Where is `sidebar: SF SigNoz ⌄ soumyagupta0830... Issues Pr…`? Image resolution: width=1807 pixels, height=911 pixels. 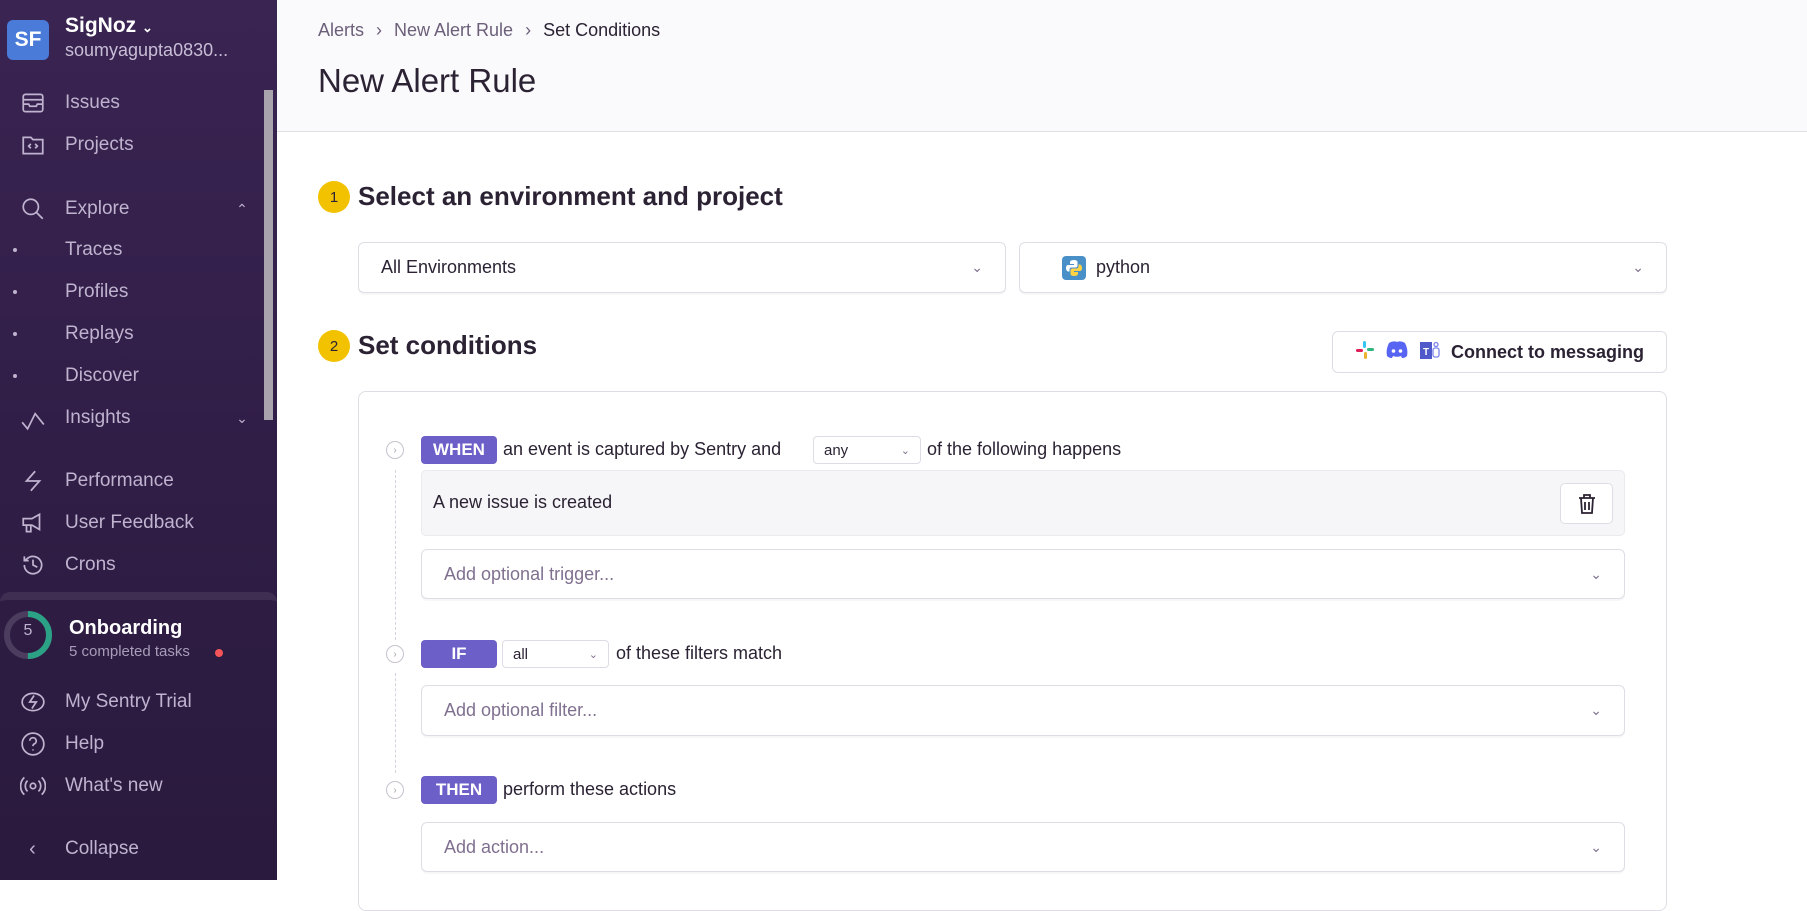
sidebar: SF SigNoz ⌄ soumyagupta0830... Issues Pr… is located at coordinates (138, 440).